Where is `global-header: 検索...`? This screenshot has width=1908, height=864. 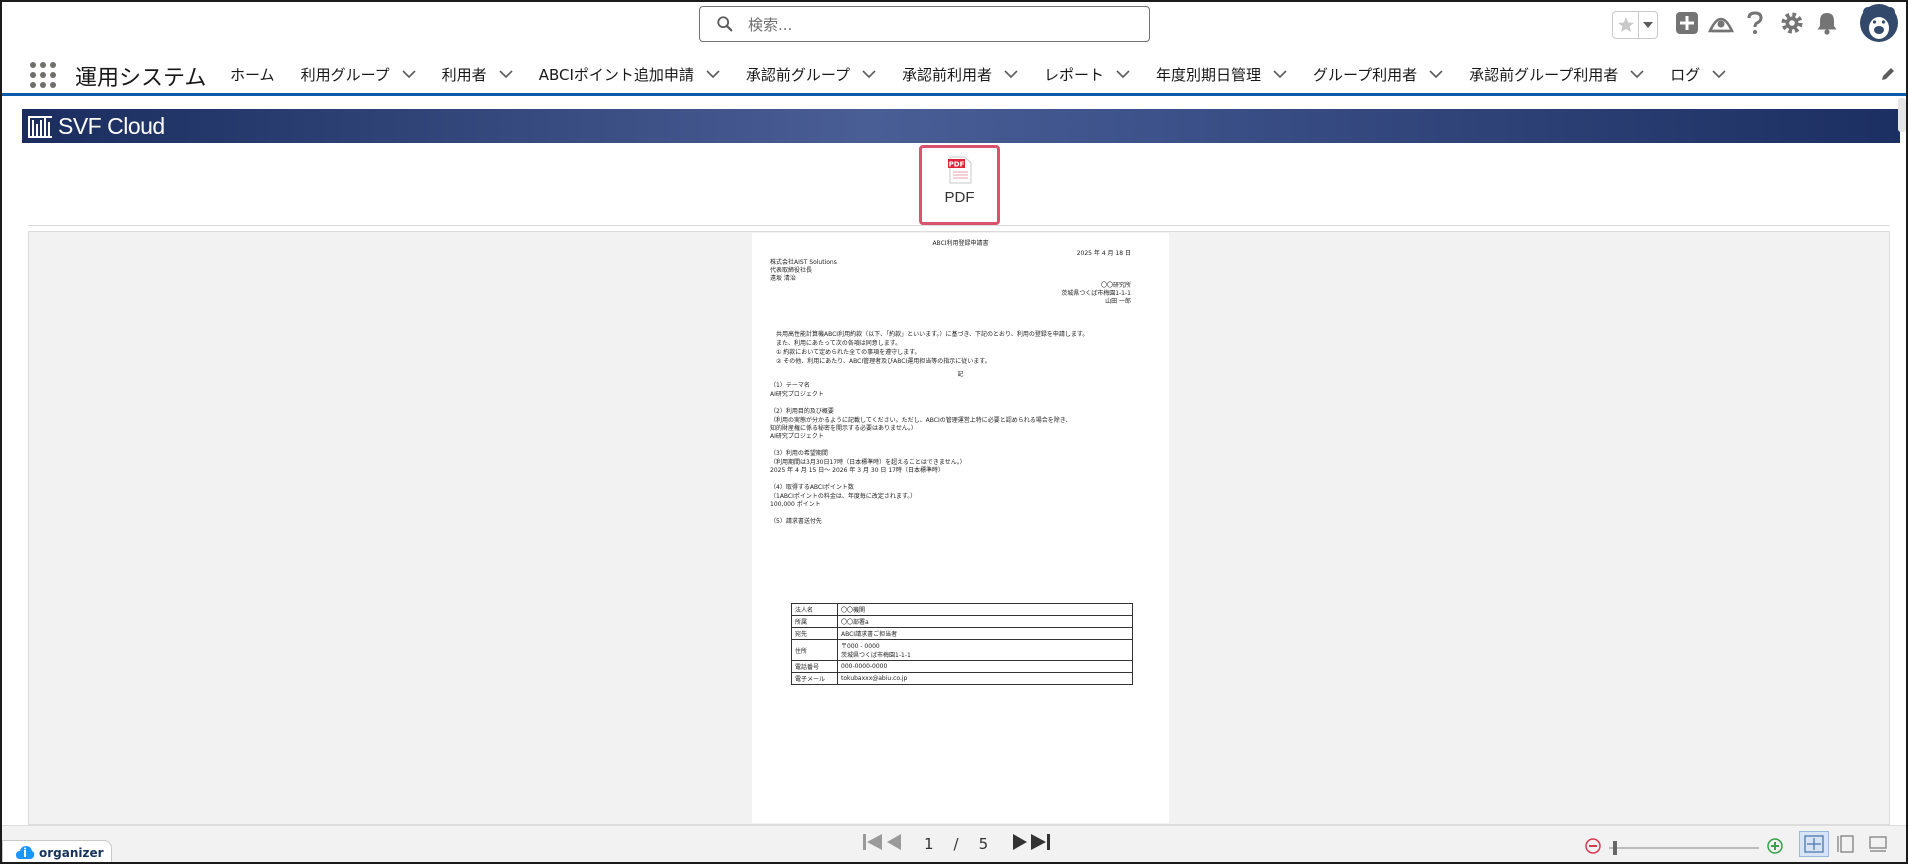
global-header: 検索... is located at coordinates (954, 25).